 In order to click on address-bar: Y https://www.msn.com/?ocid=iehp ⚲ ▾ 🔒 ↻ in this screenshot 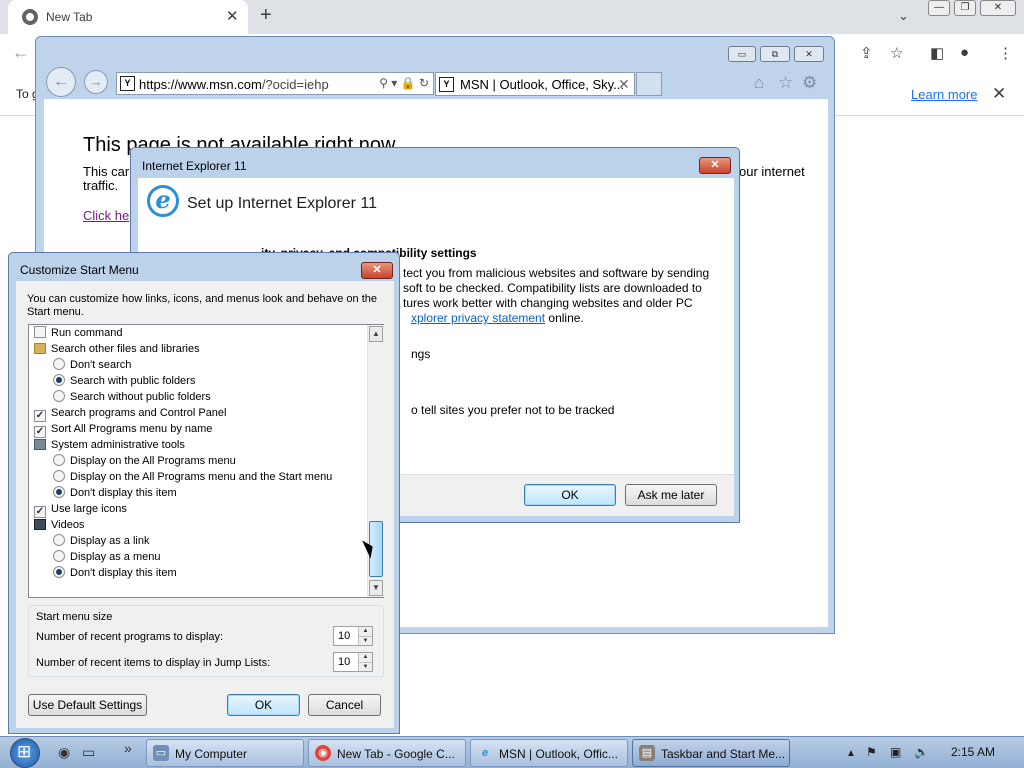, I will do `click(275, 83)`.